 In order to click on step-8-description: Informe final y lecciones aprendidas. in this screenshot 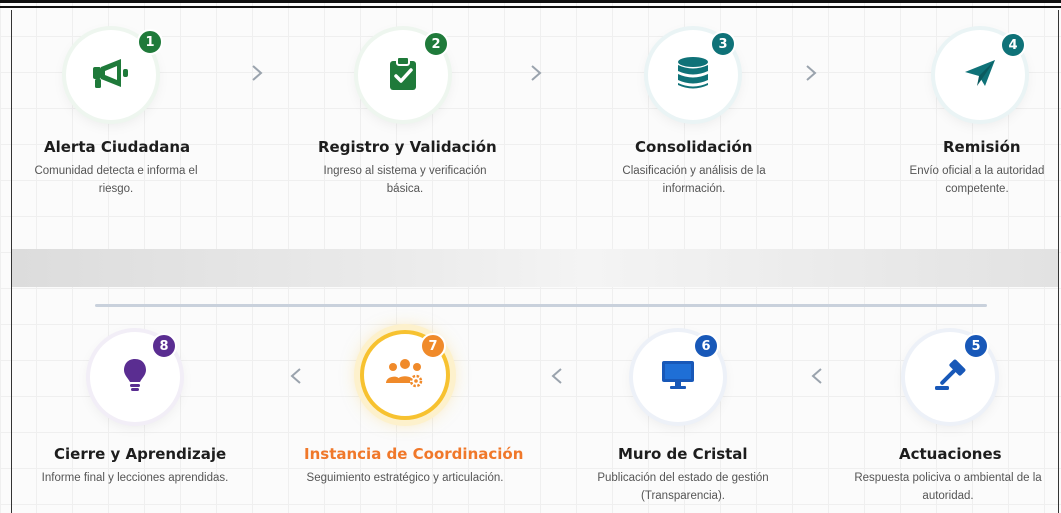, I will do `click(135, 478)`.